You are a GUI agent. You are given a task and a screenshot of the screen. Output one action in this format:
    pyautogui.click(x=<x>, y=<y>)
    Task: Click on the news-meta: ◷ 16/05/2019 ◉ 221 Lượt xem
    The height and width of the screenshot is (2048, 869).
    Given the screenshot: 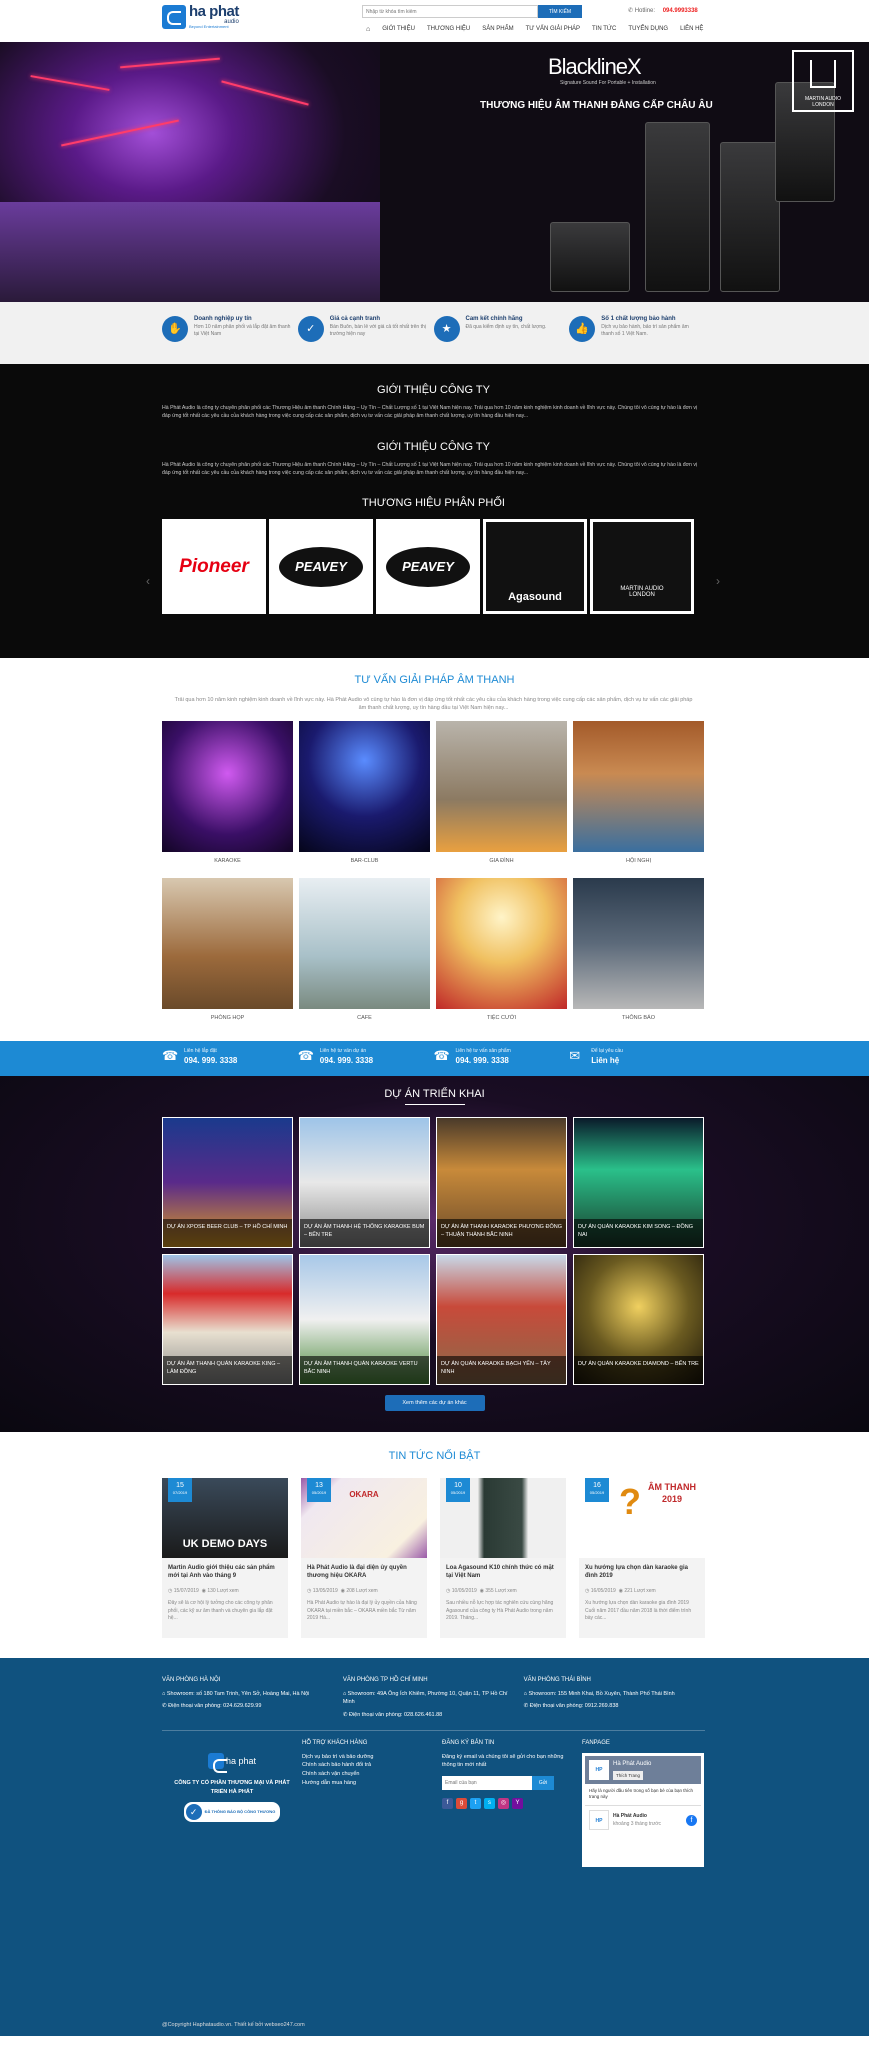 What is the action you would take?
    pyautogui.click(x=620, y=1591)
    